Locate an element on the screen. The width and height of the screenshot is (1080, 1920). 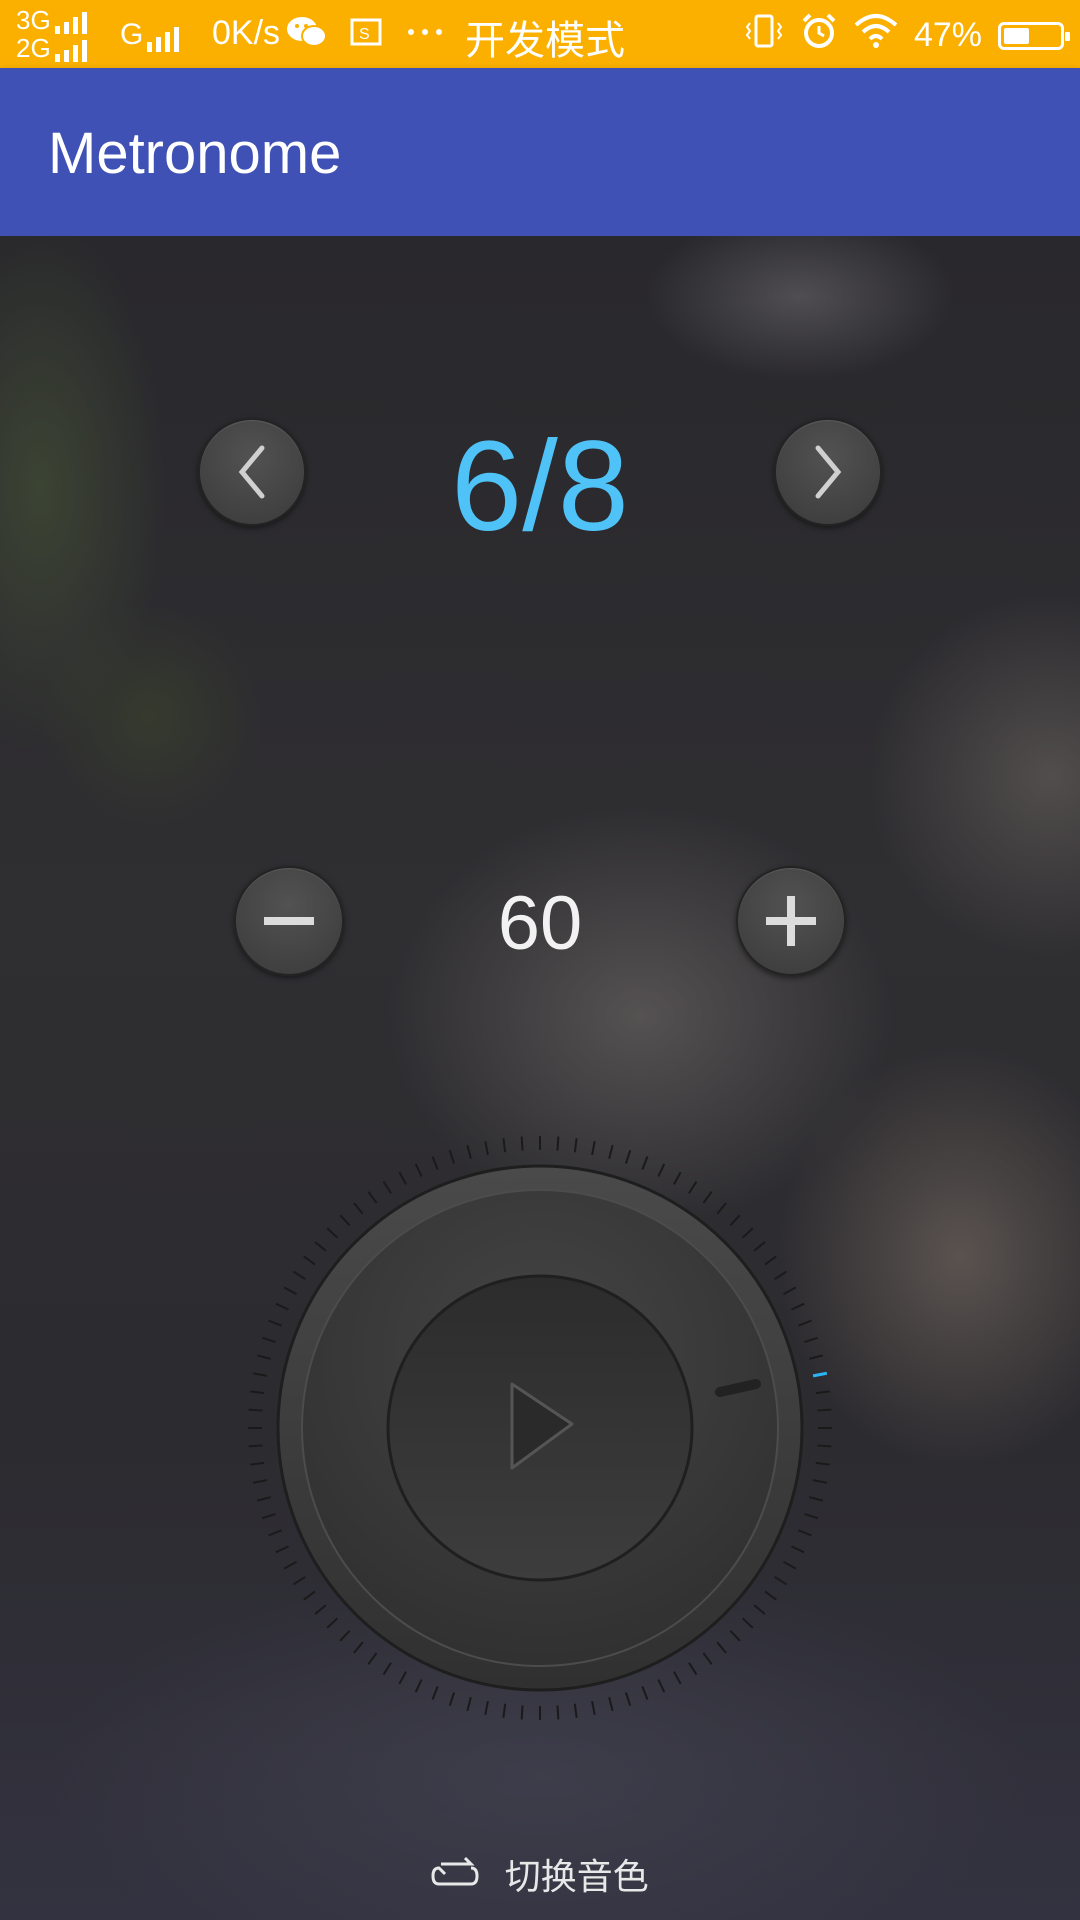
screenshot-icon: S is located at coordinates (375, 38).